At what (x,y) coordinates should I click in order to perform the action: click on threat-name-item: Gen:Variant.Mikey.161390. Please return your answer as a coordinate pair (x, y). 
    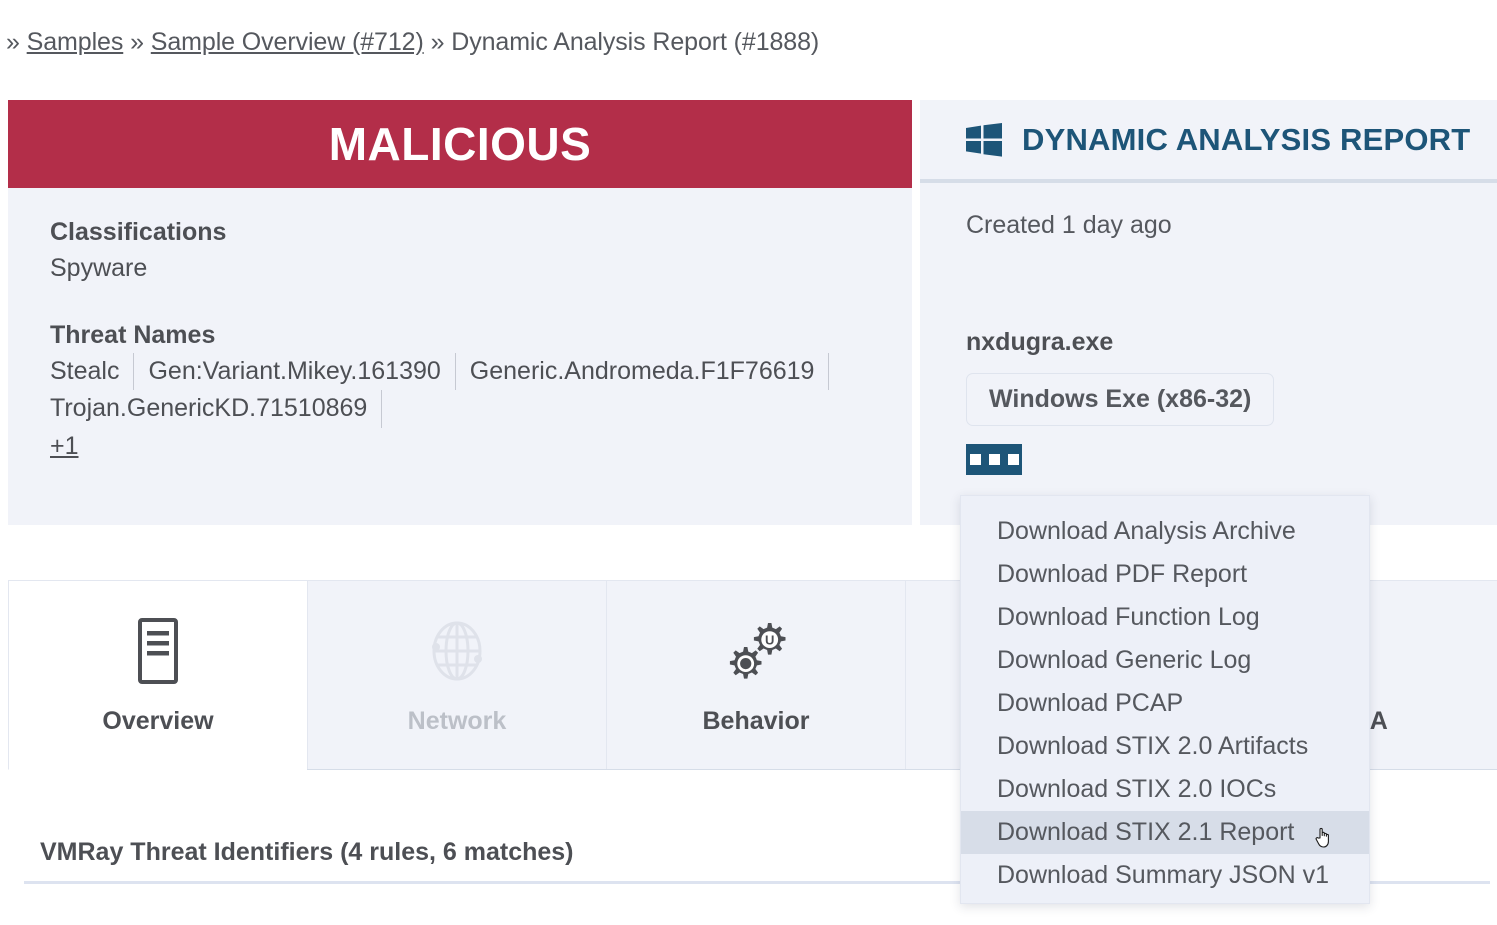
    Looking at the image, I should click on (302, 371).